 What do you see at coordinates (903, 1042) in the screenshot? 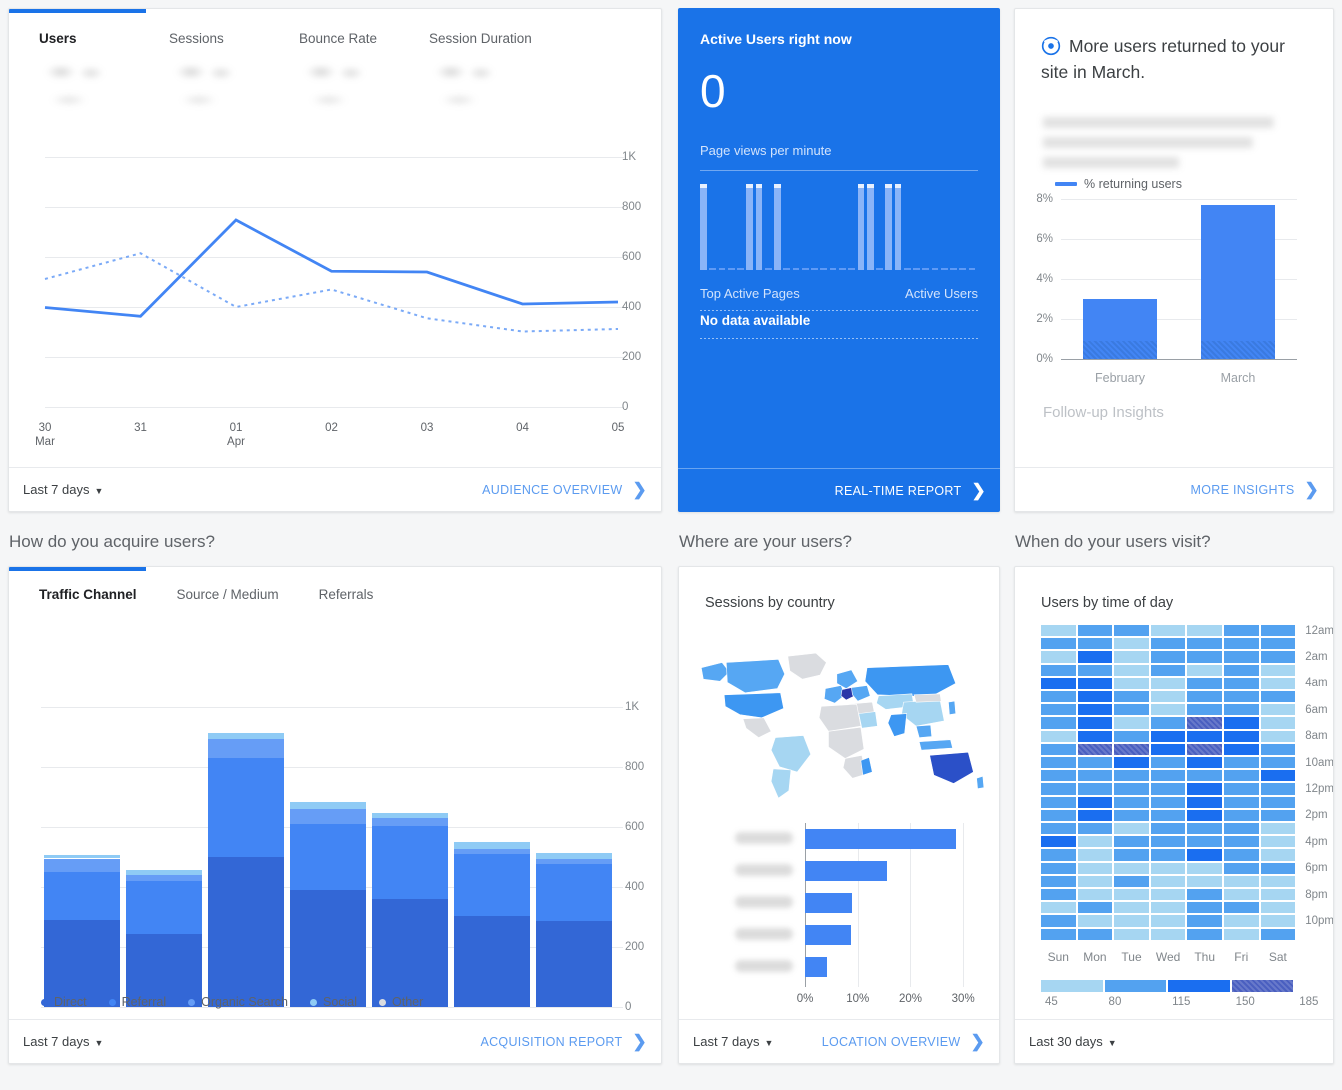
I see `location-overview-link: LOCATION OVERVIEW ❯` at bounding box center [903, 1042].